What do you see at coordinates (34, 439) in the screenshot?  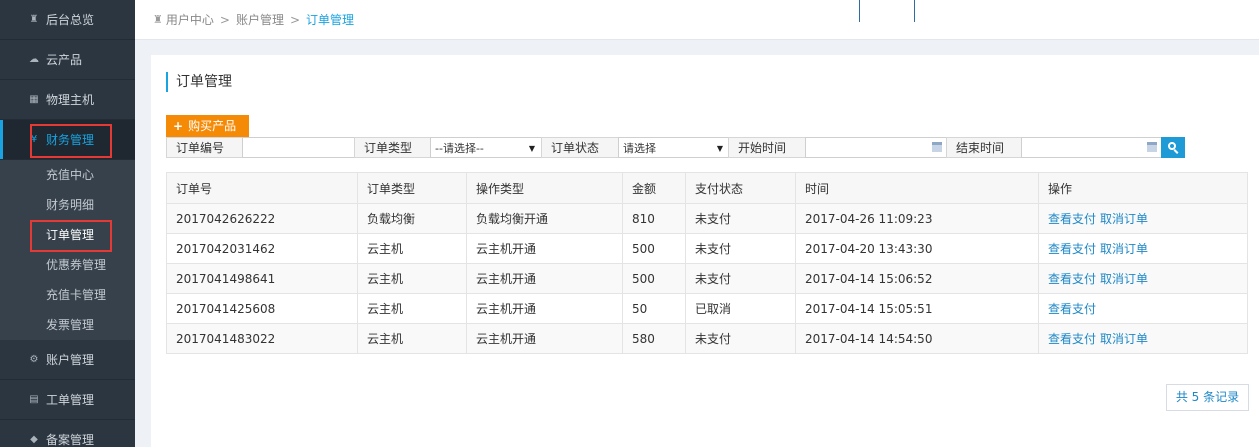 I see `shield-icon: ◆` at bounding box center [34, 439].